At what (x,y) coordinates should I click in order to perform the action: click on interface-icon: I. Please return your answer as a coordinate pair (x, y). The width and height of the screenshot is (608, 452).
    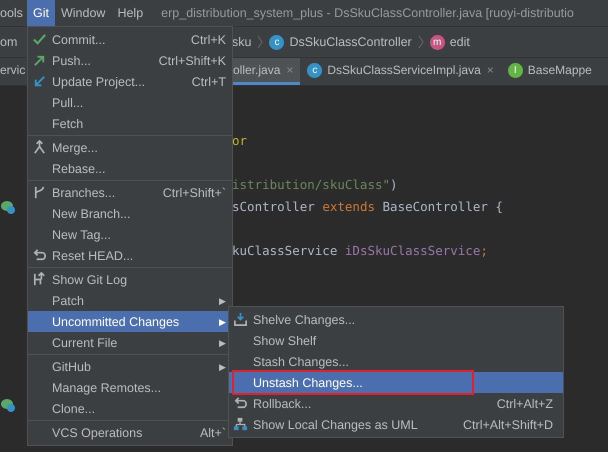
    Looking at the image, I should click on (515, 70).